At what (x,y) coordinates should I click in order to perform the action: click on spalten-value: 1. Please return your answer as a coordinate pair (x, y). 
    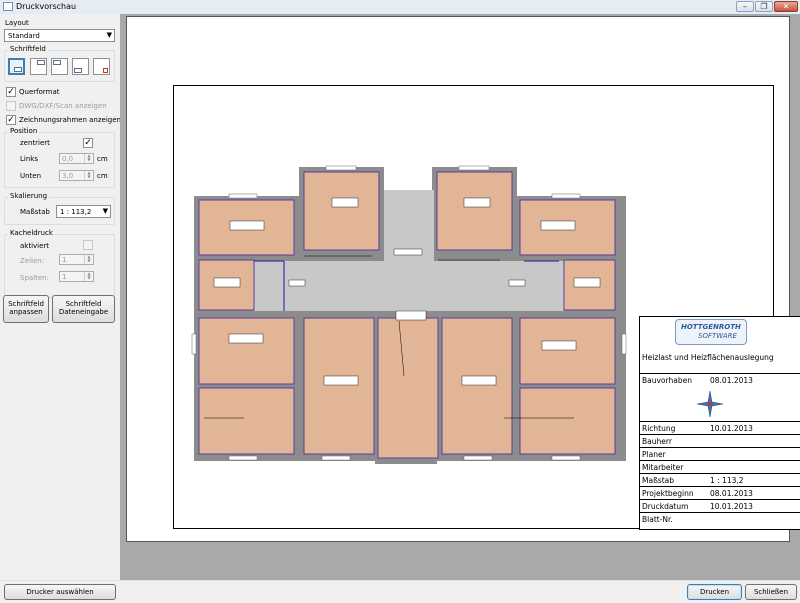
    Looking at the image, I should click on (64, 277).